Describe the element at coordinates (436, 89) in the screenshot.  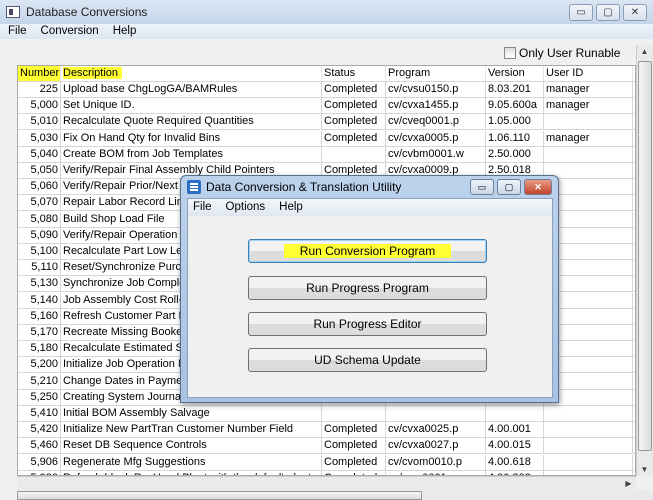
I see `cell-program: cv/cvsu0150.p` at that location.